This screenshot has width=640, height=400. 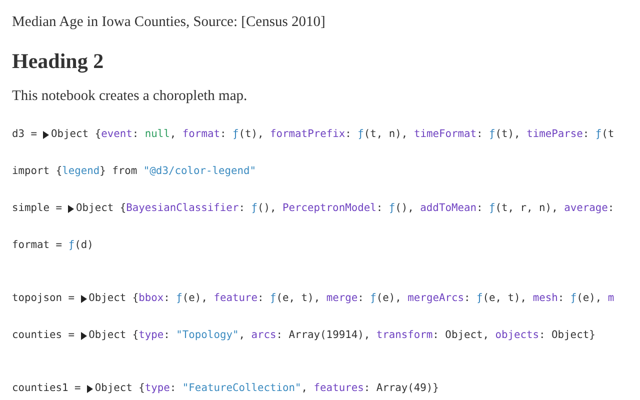 I want to click on intro-paragraph: This notebook creates a choropleth map., so click(x=130, y=96).